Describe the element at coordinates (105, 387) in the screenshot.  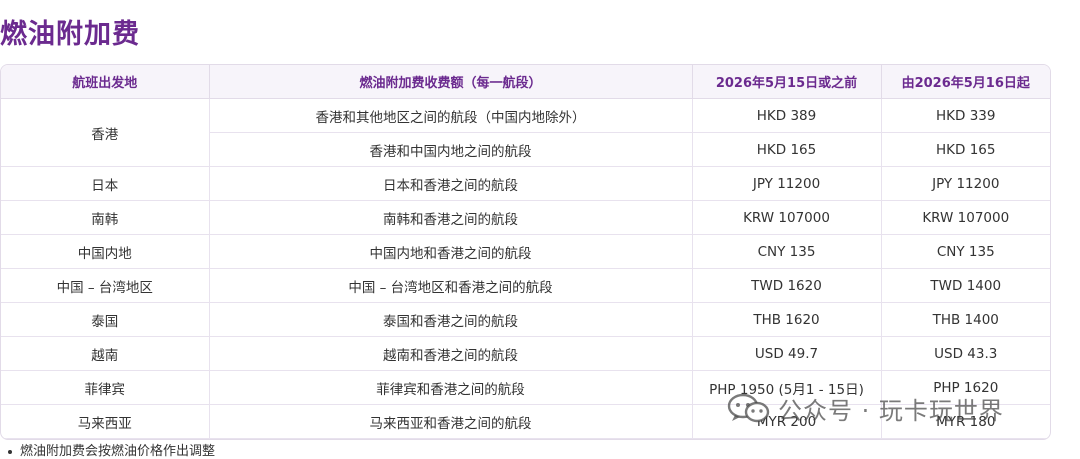
I see `cell-origin: 菲律宾` at that location.